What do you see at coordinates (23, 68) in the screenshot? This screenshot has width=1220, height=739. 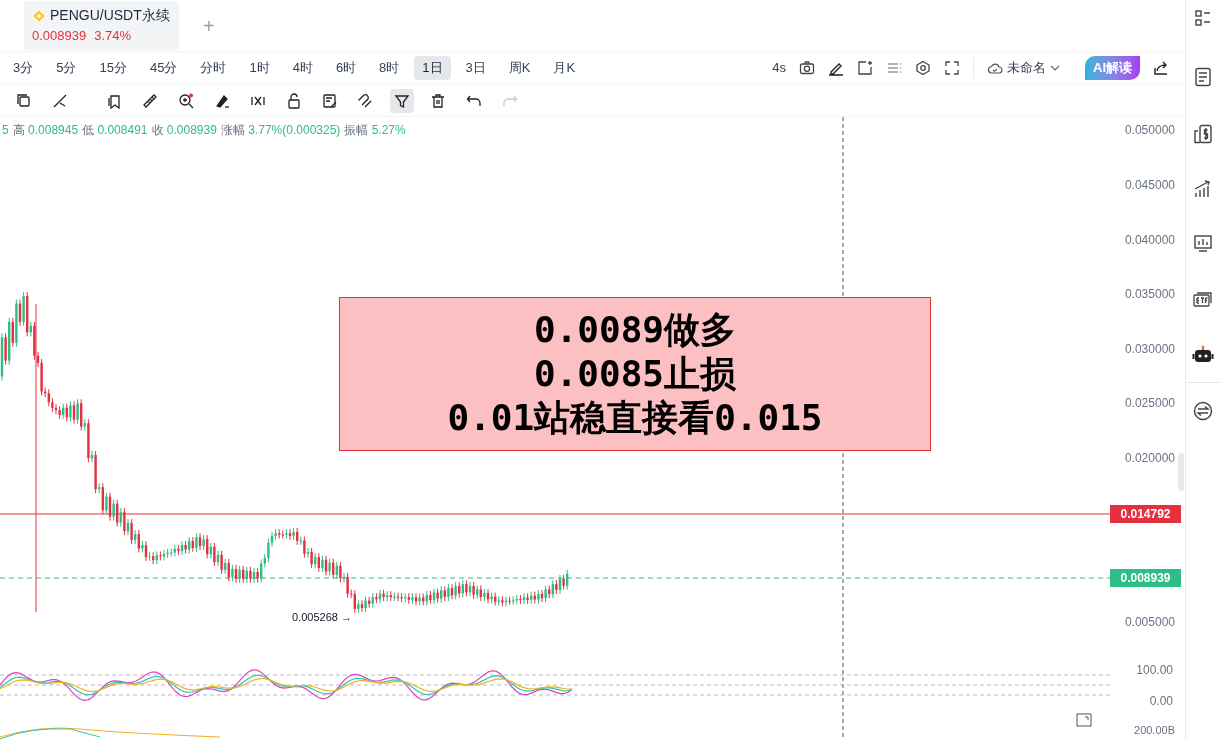 I see `timeframe-tab: 3分` at bounding box center [23, 68].